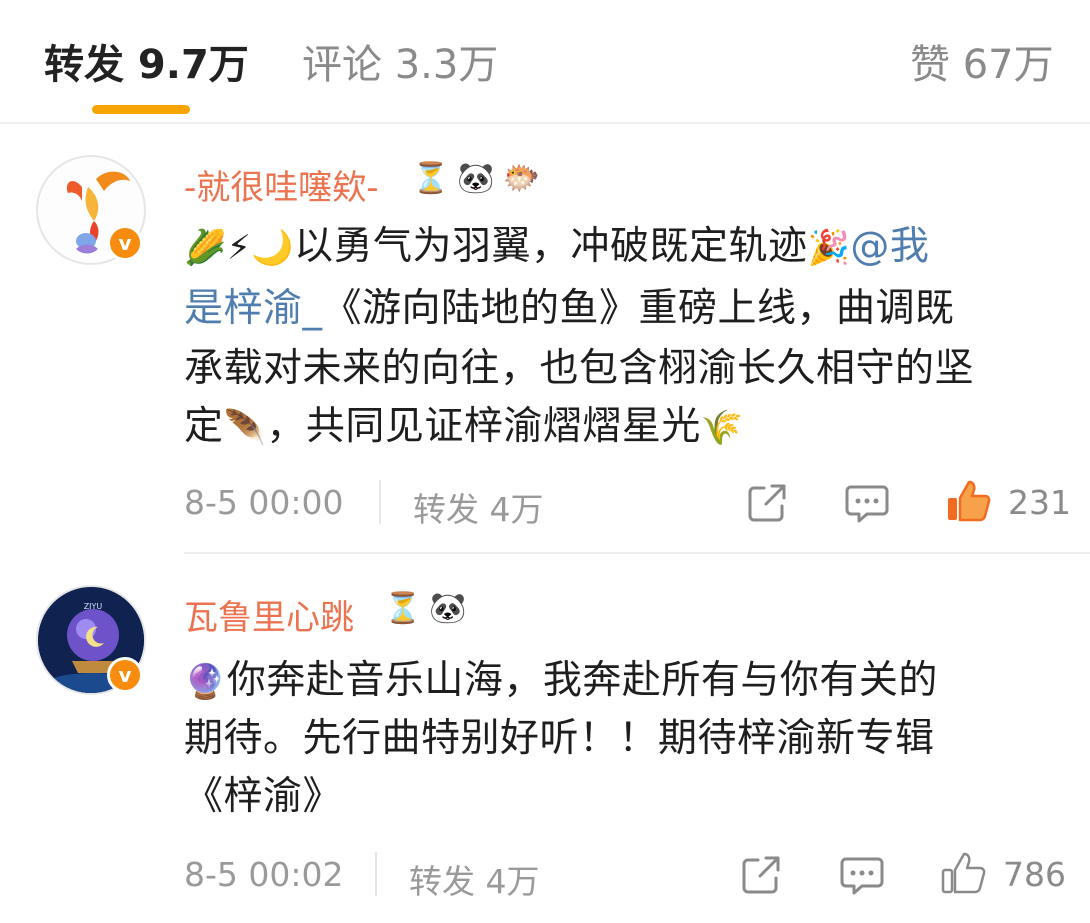 The width and height of the screenshot is (1090, 923). What do you see at coordinates (579, 368) in the screenshot?
I see `comment-text-line: 承载对未来的向往，也包含栩渝长久相守的坚` at bounding box center [579, 368].